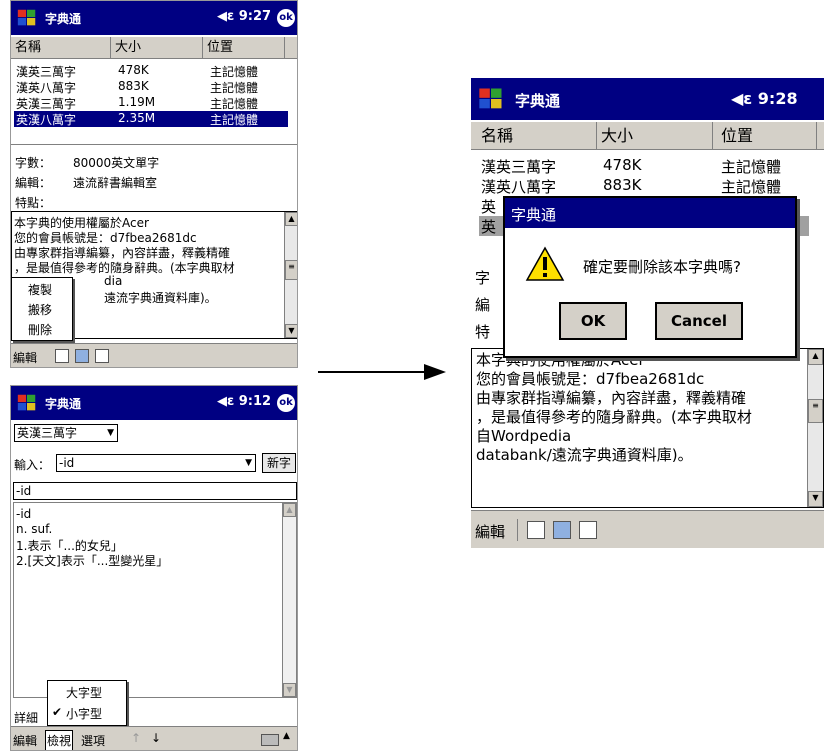  Describe the element at coordinates (483, 332) in the screenshot. I see `info-label: 特` at that location.